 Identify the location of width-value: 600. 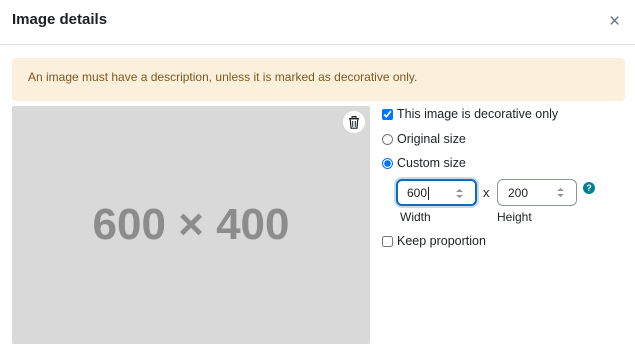
(417, 193).